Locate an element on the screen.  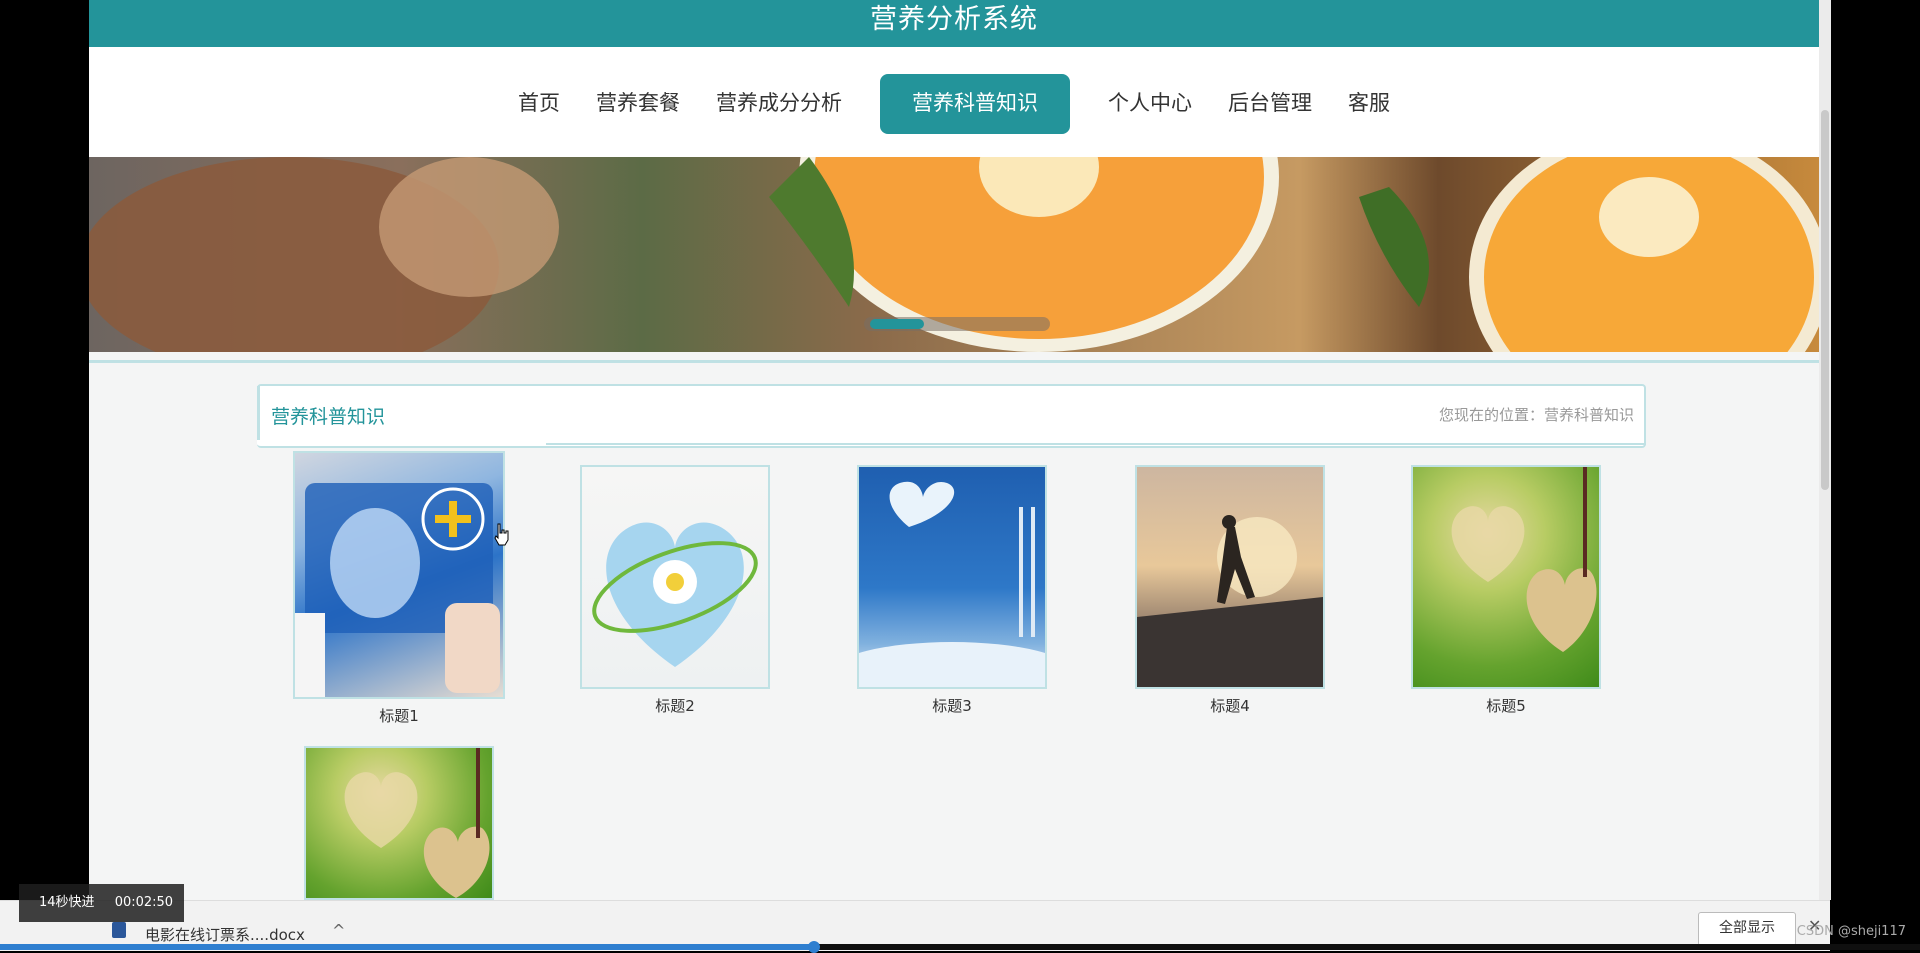
divider is located at coordinates (954, 361).